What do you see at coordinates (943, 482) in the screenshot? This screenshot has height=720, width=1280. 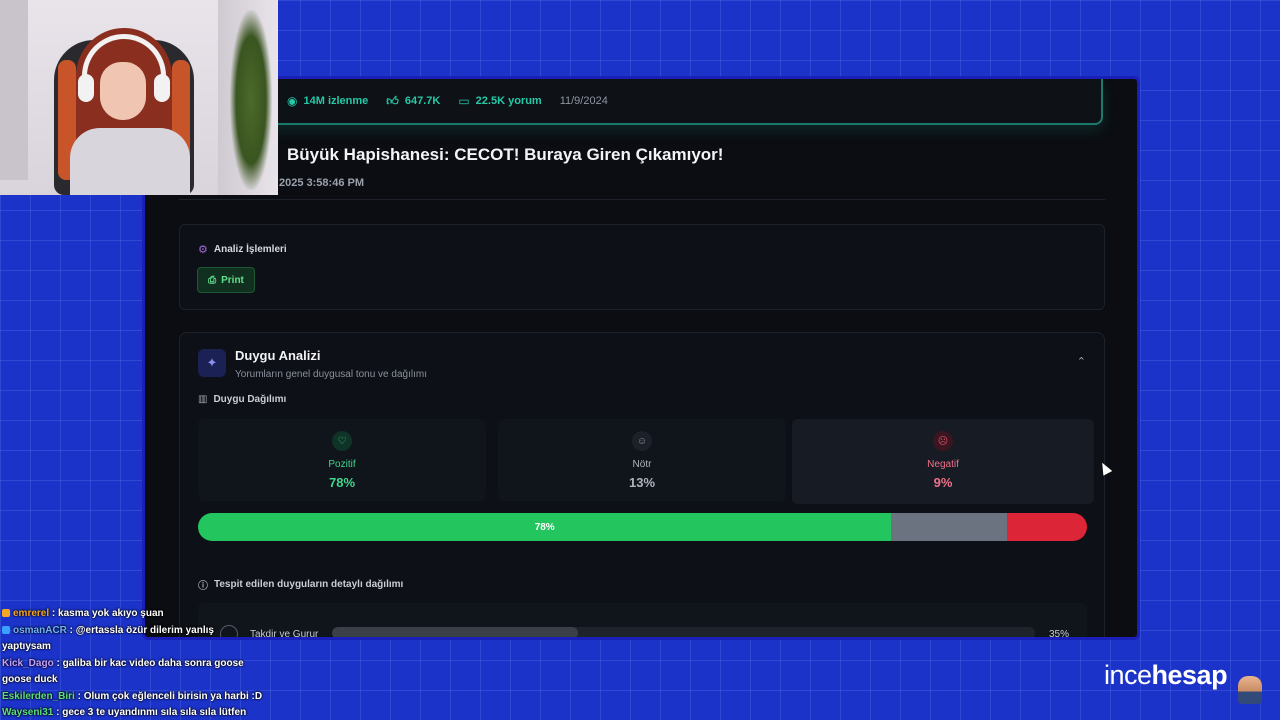 I see `negative-value: 9%` at bounding box center [943, 482].